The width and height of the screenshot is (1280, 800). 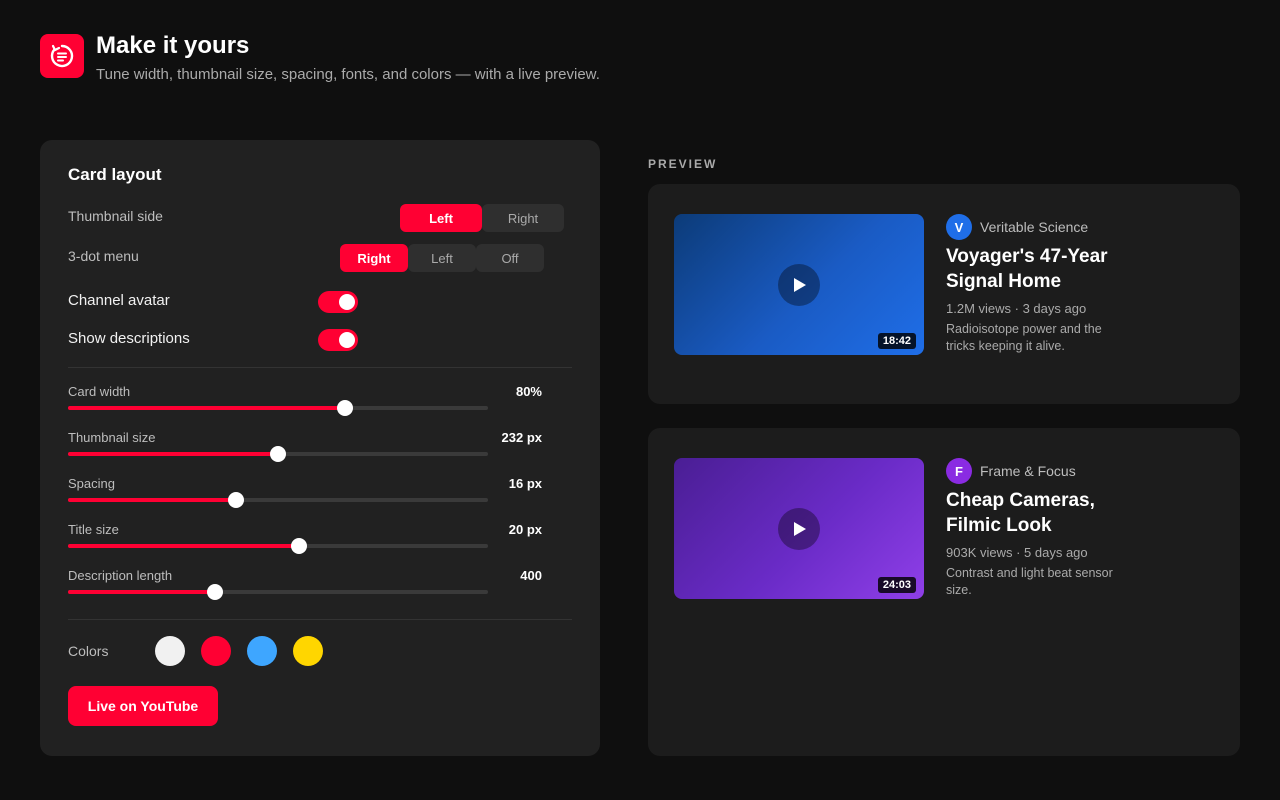 I want to click on video-thumbnail: 24:03, so click(x=799, y=528).